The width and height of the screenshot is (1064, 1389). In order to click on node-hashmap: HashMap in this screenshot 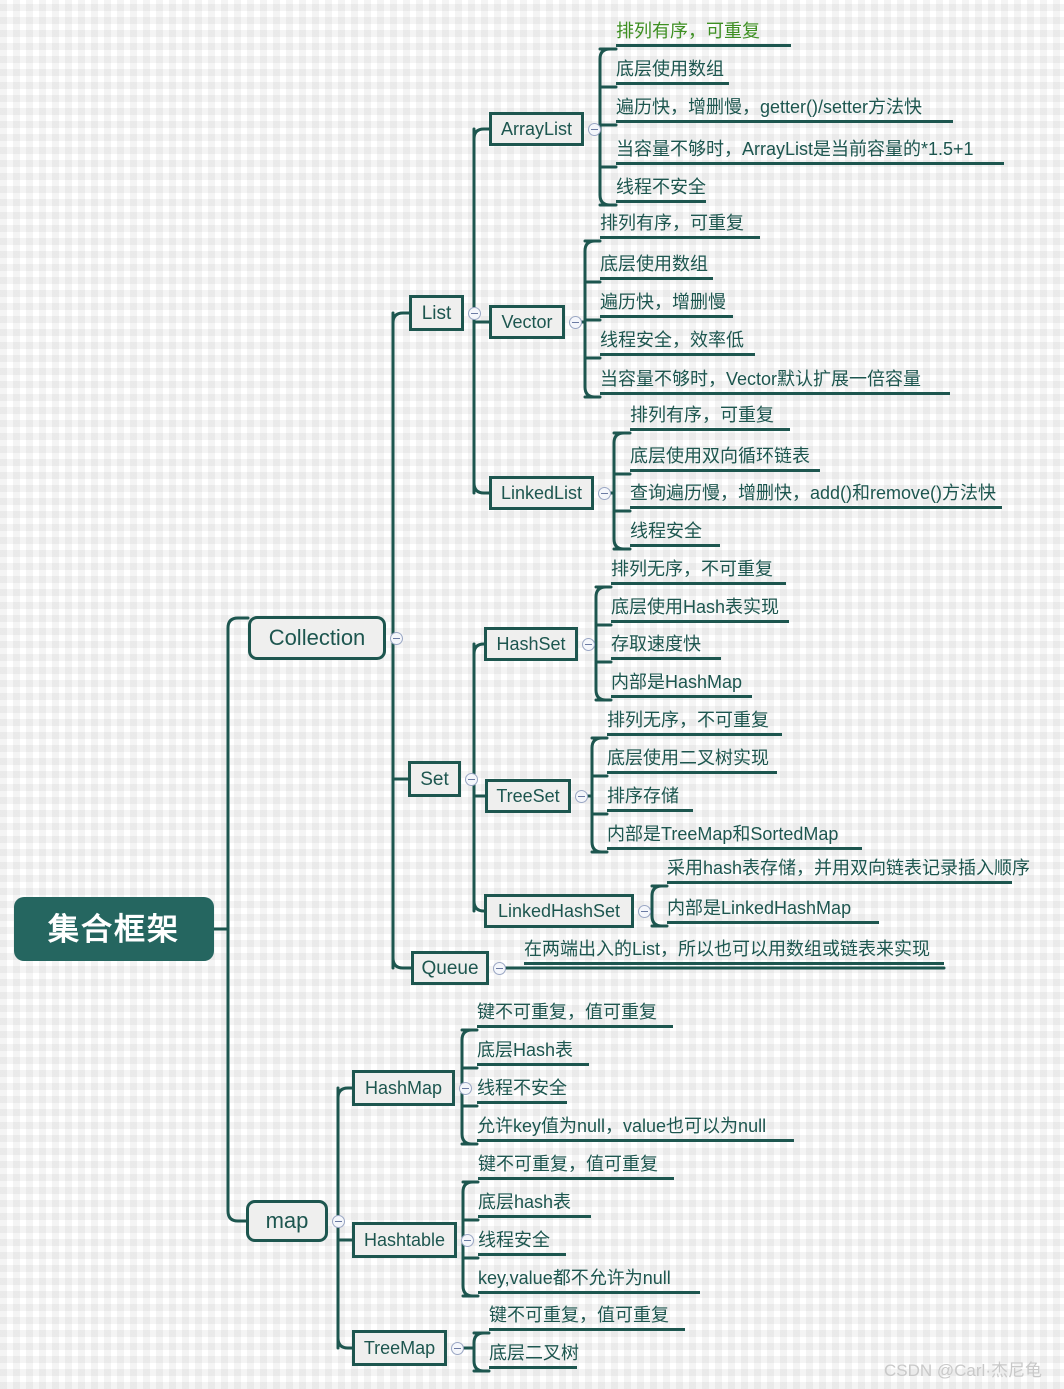, I will do `click(403, 1088)`.